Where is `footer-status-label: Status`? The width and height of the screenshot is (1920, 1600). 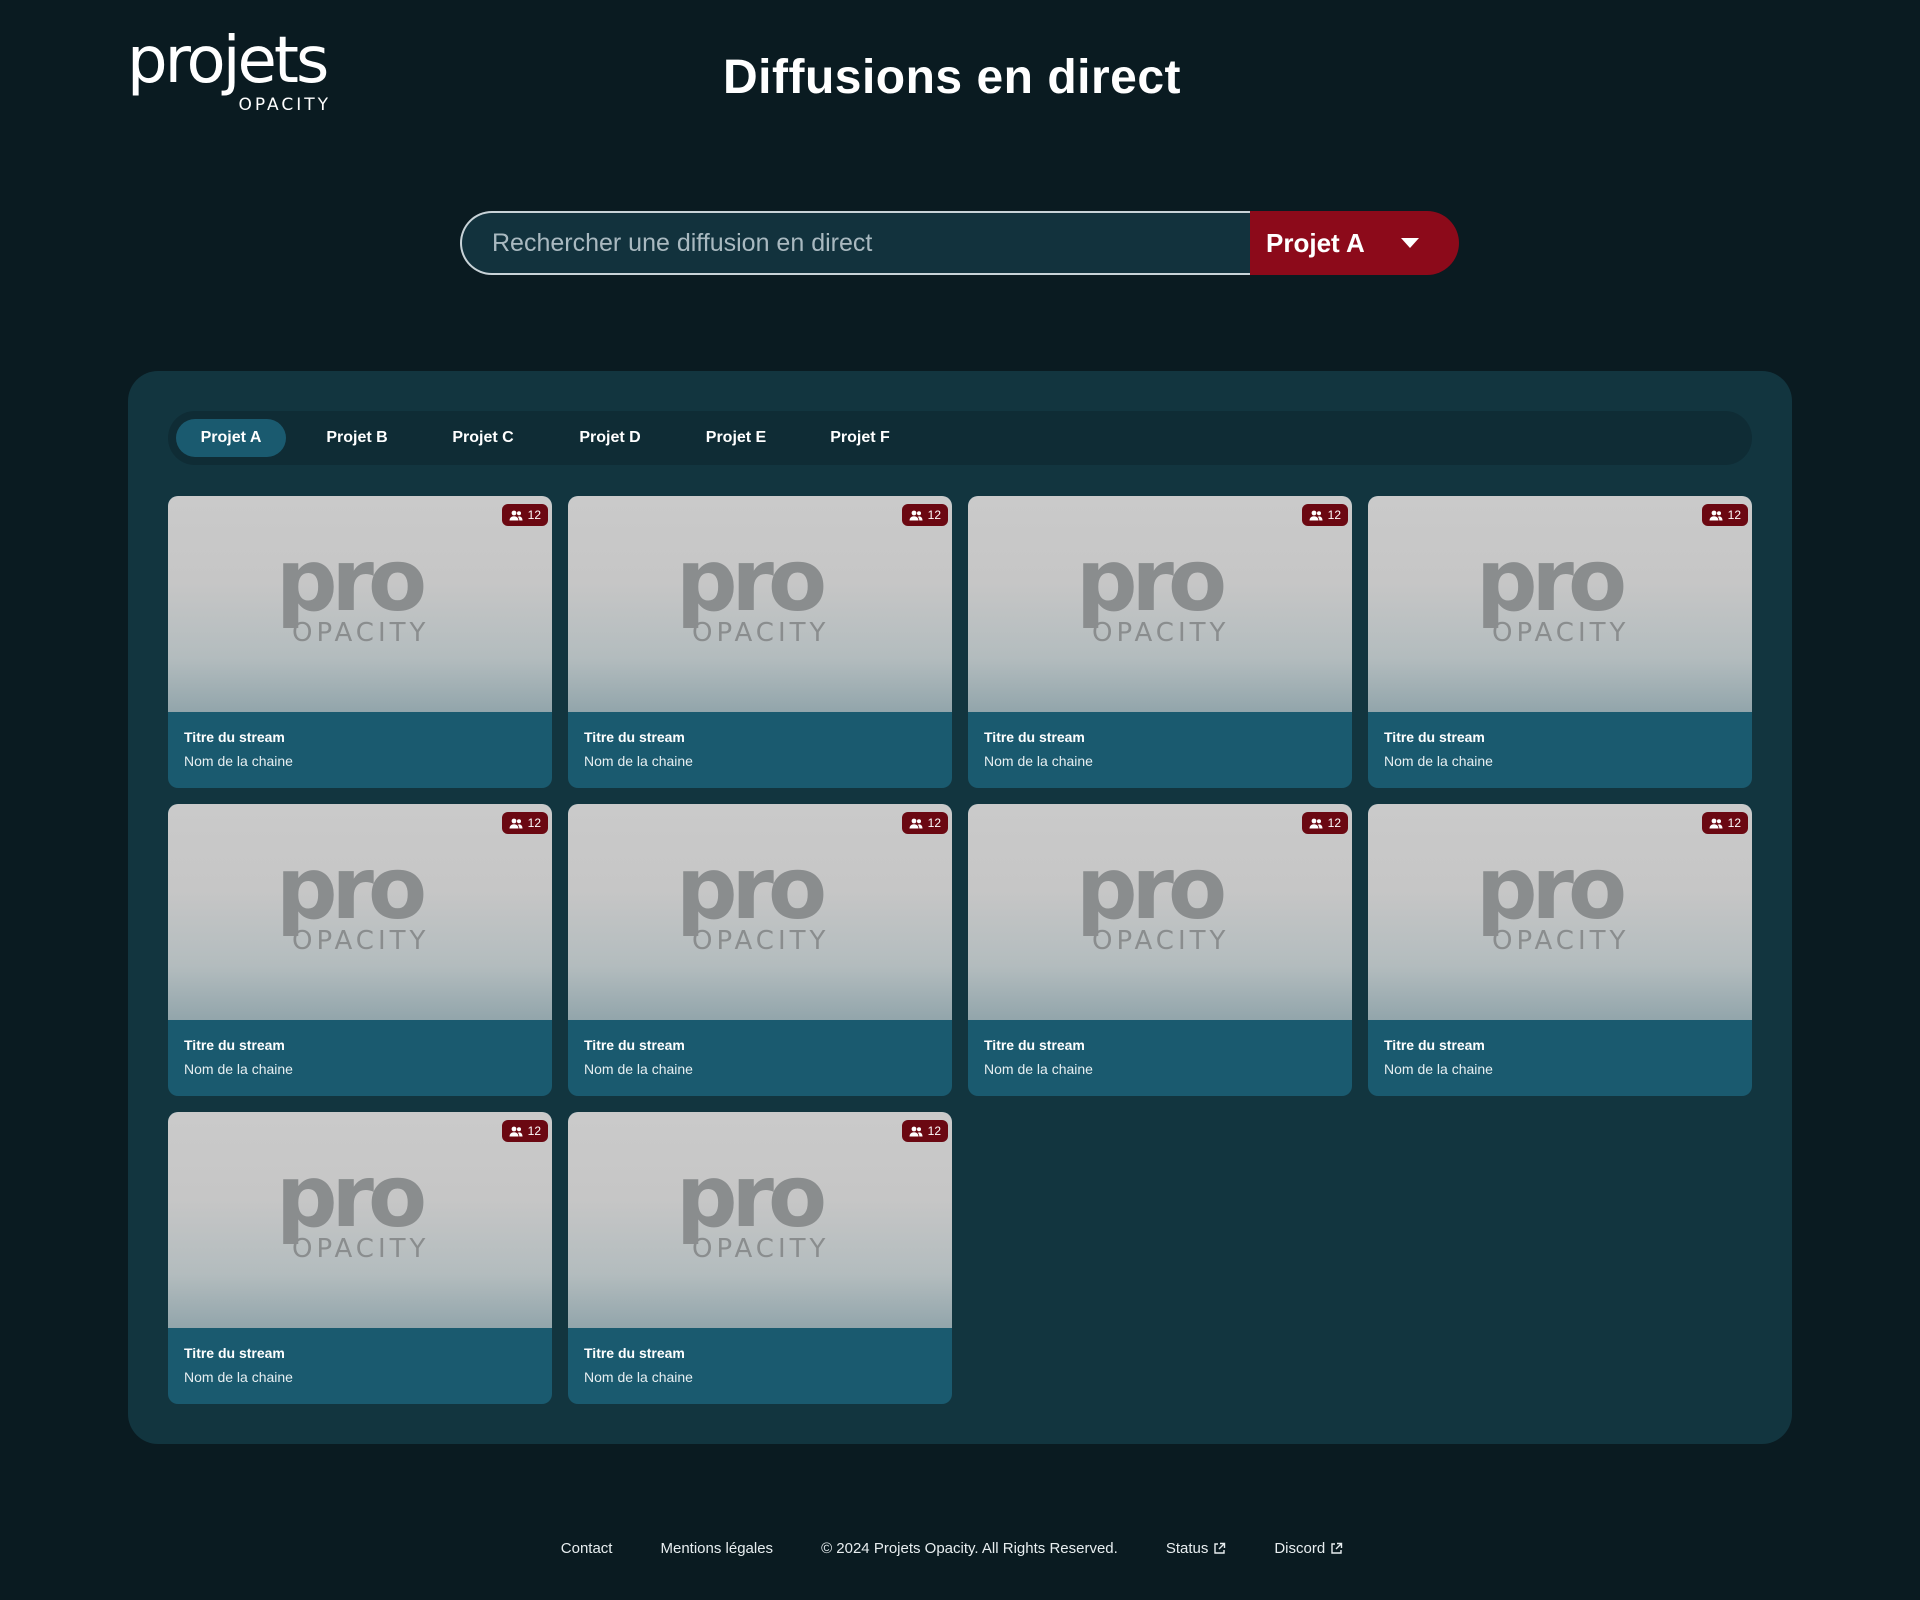 footer-status-label: Status is located at coordinates (1187, 1548).